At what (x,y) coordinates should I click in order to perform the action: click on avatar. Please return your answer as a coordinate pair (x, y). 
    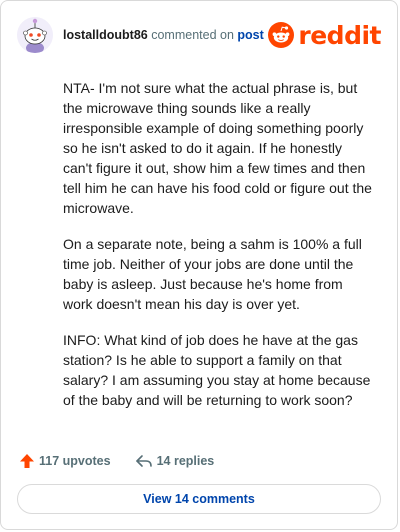
    Looking at the image, I should click on (35, 35).